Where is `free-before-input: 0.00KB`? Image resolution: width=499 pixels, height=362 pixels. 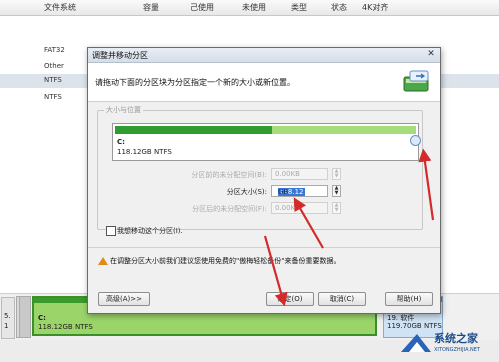 free-before-input: 0.00KB is located at coordinates (299, 174).